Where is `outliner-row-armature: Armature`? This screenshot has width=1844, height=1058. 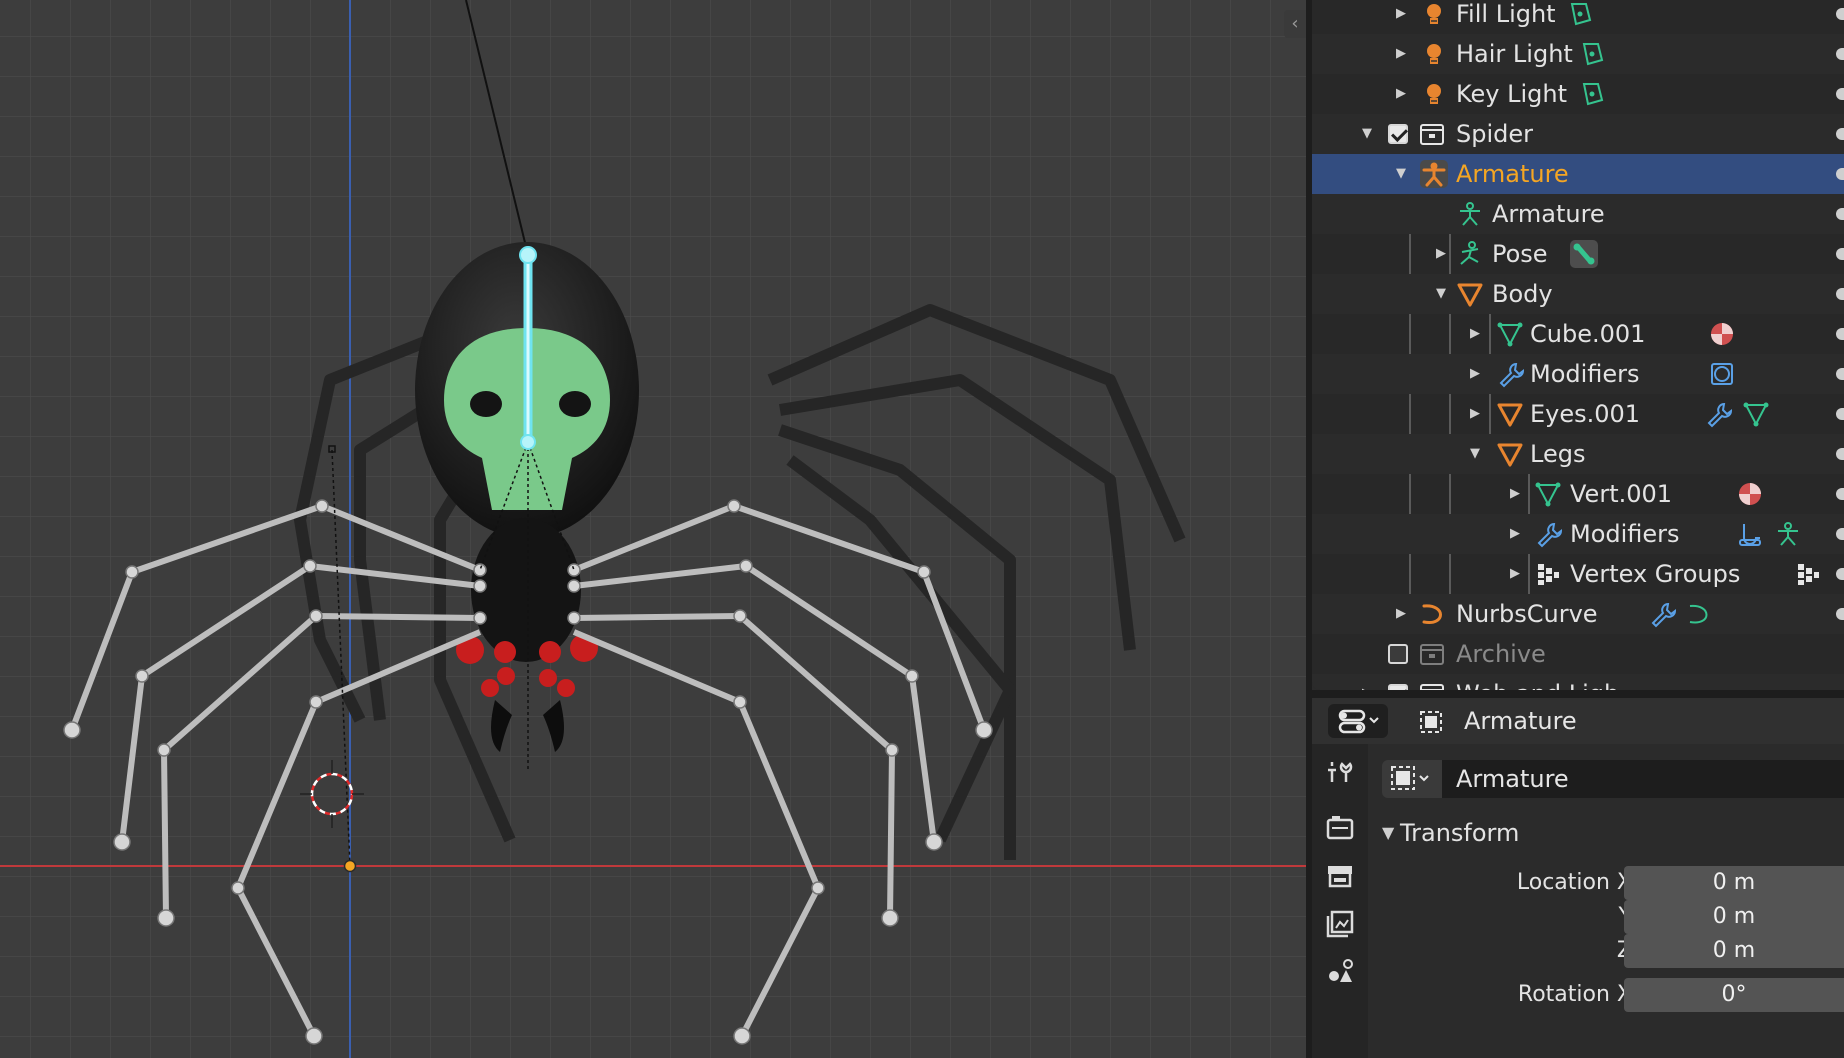 outliner-row-armature: Armature is located at coordinates (1578, 214).